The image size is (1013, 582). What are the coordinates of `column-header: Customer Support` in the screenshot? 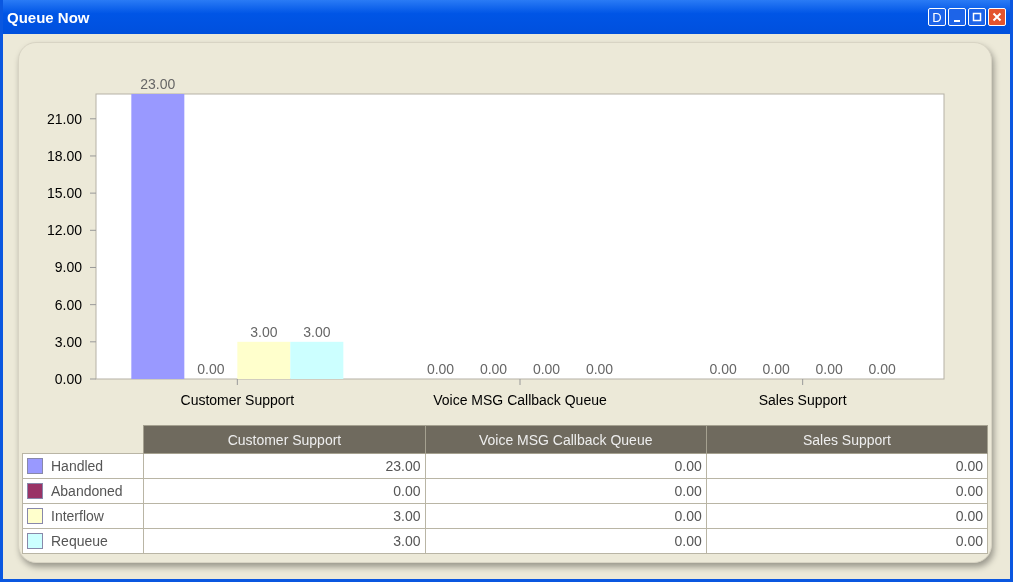 It's located at (284, 439).